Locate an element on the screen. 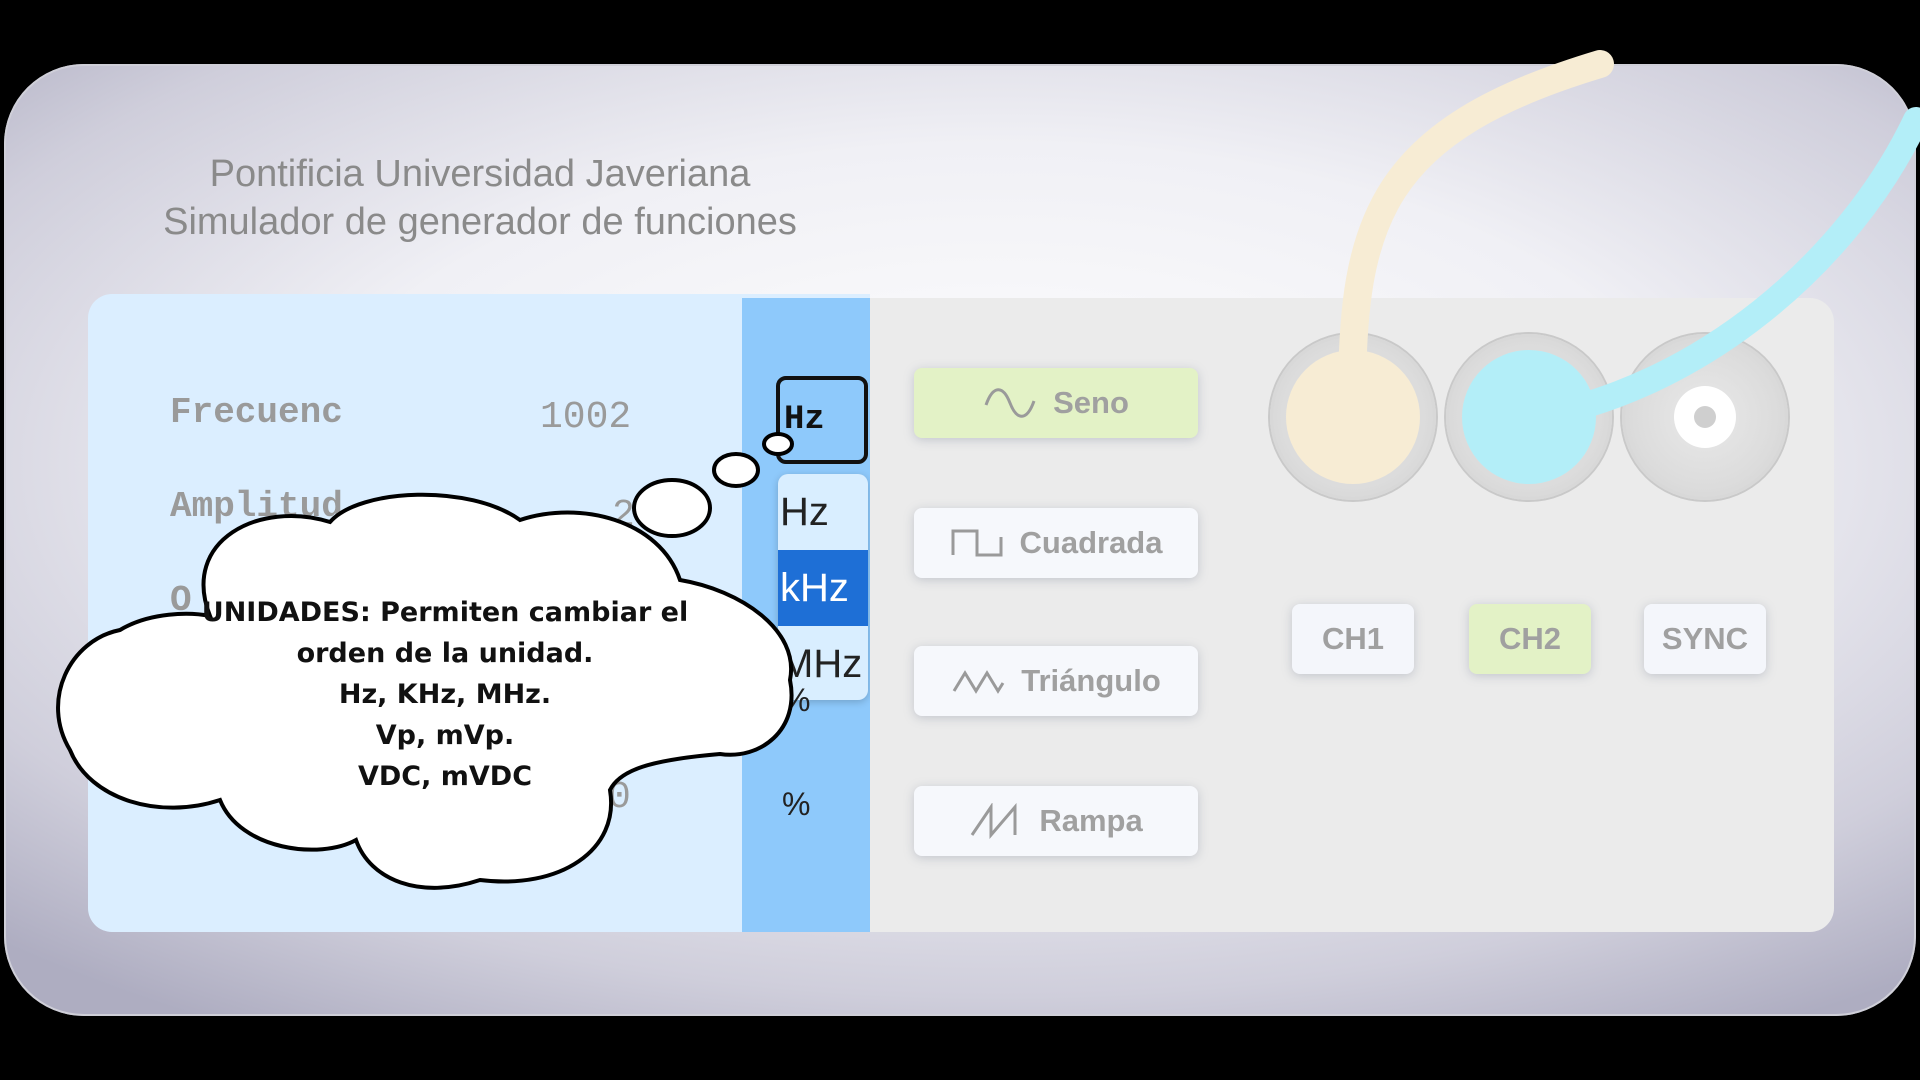 The height and width of the screenshot is (1080, 1920). tooltip-line: UNIDADES: Permiten cambiar el is located at coordinates (445, 612).